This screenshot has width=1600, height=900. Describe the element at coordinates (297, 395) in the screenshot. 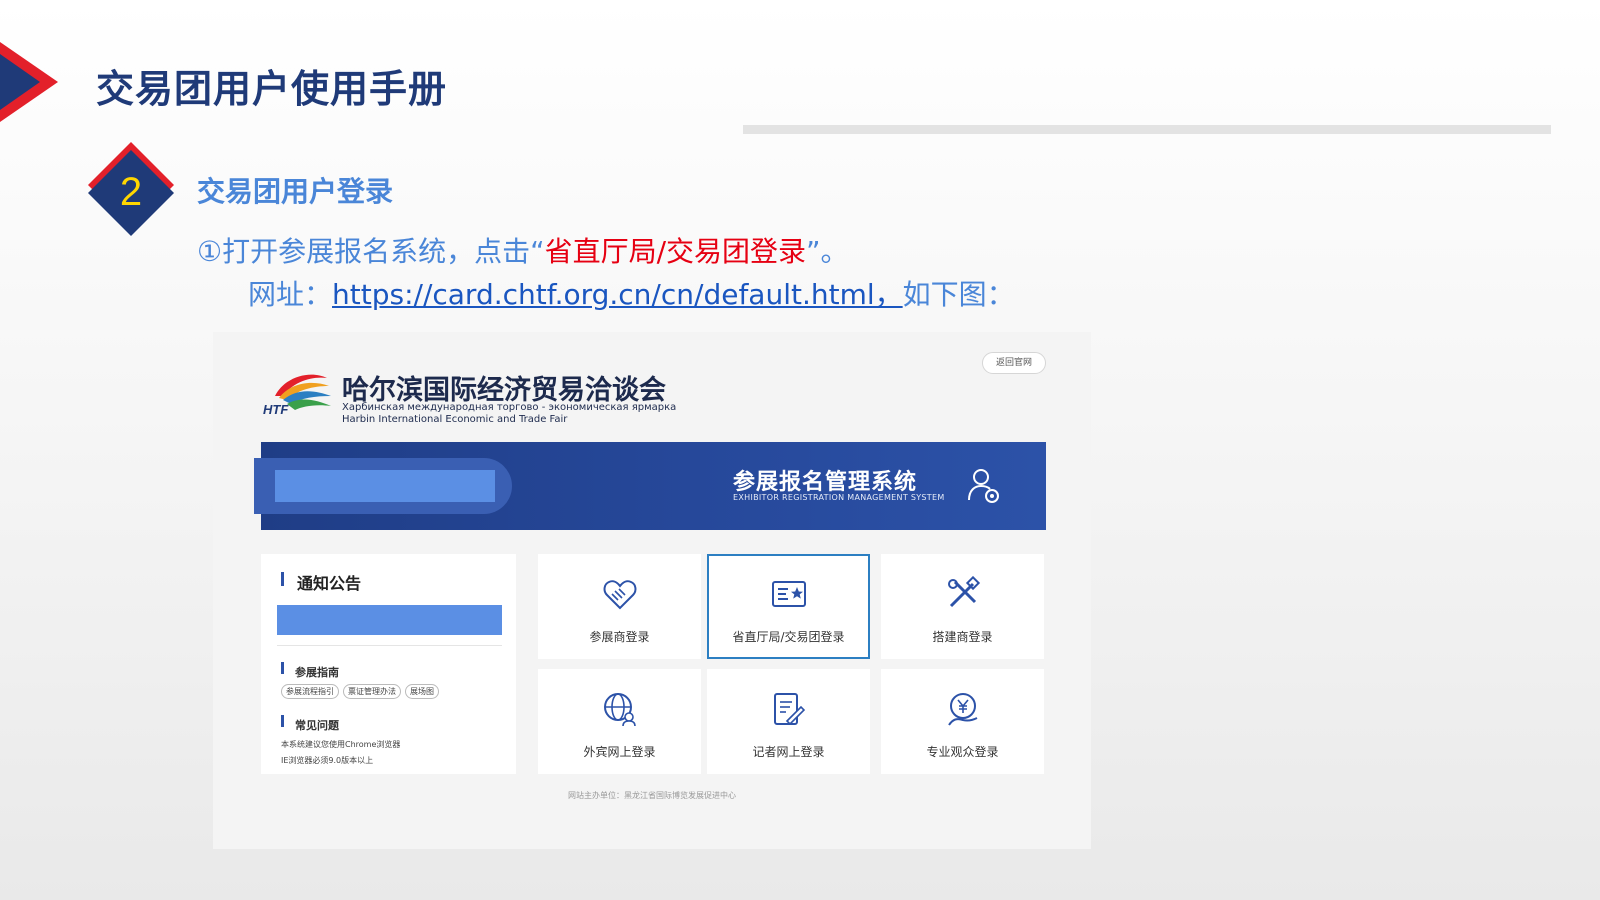

I see `htf-logo: HTF` at that location.